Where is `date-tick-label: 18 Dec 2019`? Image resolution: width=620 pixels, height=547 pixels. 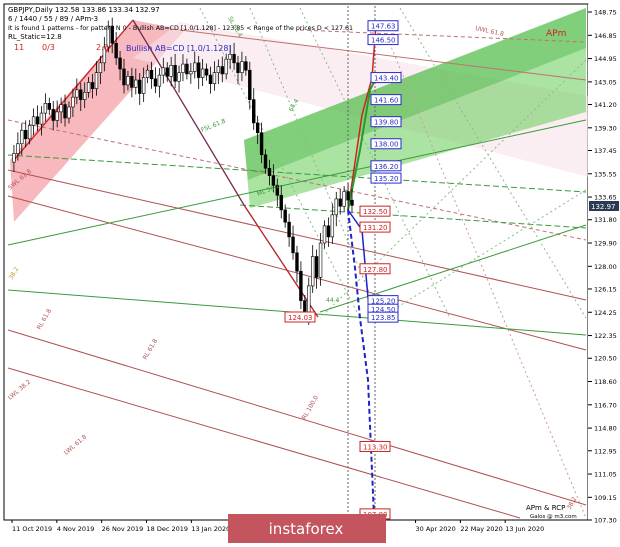
date-tick-label: 18 Dec 2019 is located at coordinates (168, 529).